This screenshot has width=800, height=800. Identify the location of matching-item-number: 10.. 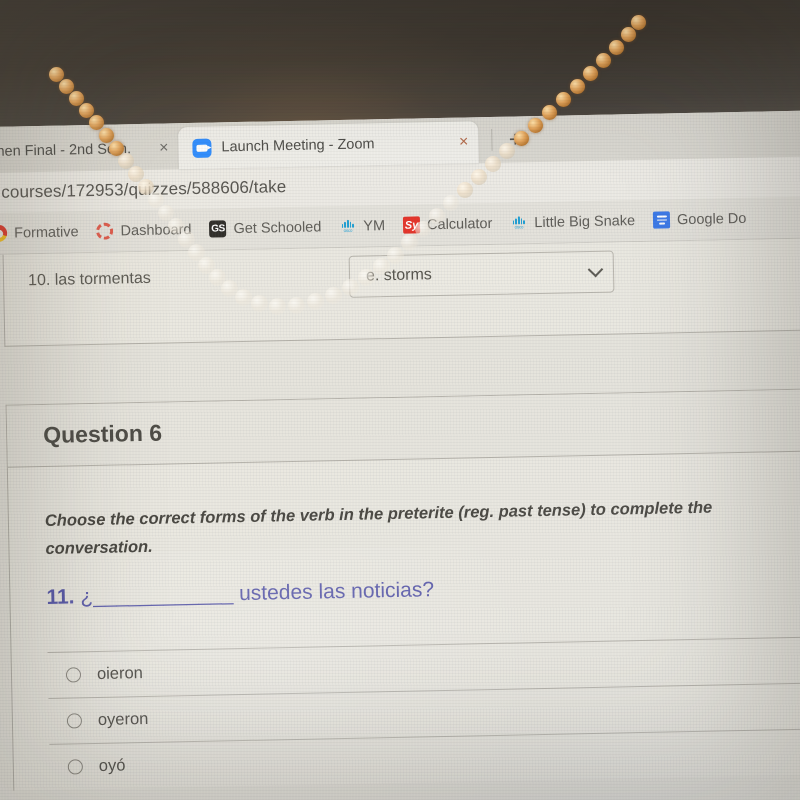
(39, 280).